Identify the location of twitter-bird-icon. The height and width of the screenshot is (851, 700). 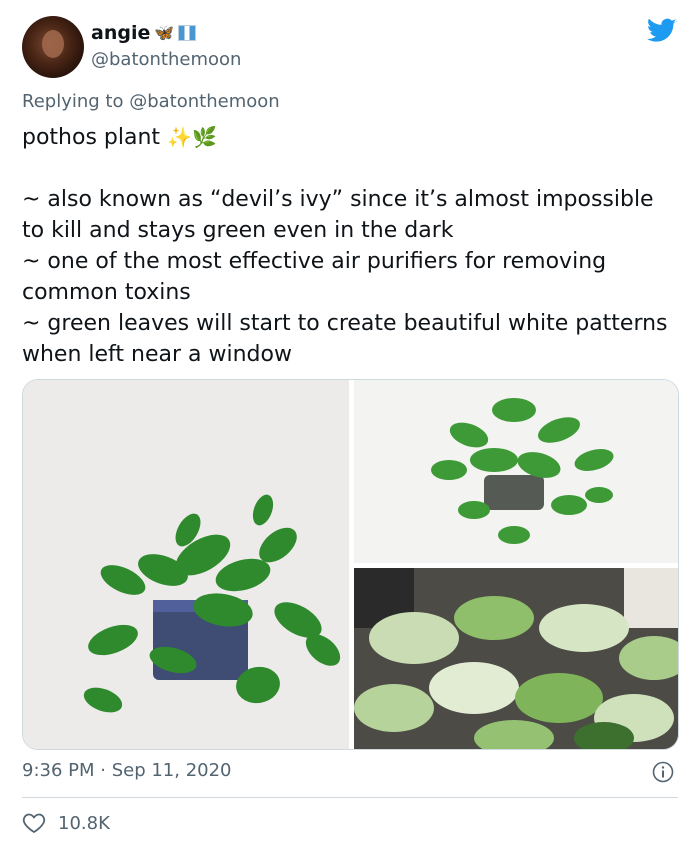
(662, 31).